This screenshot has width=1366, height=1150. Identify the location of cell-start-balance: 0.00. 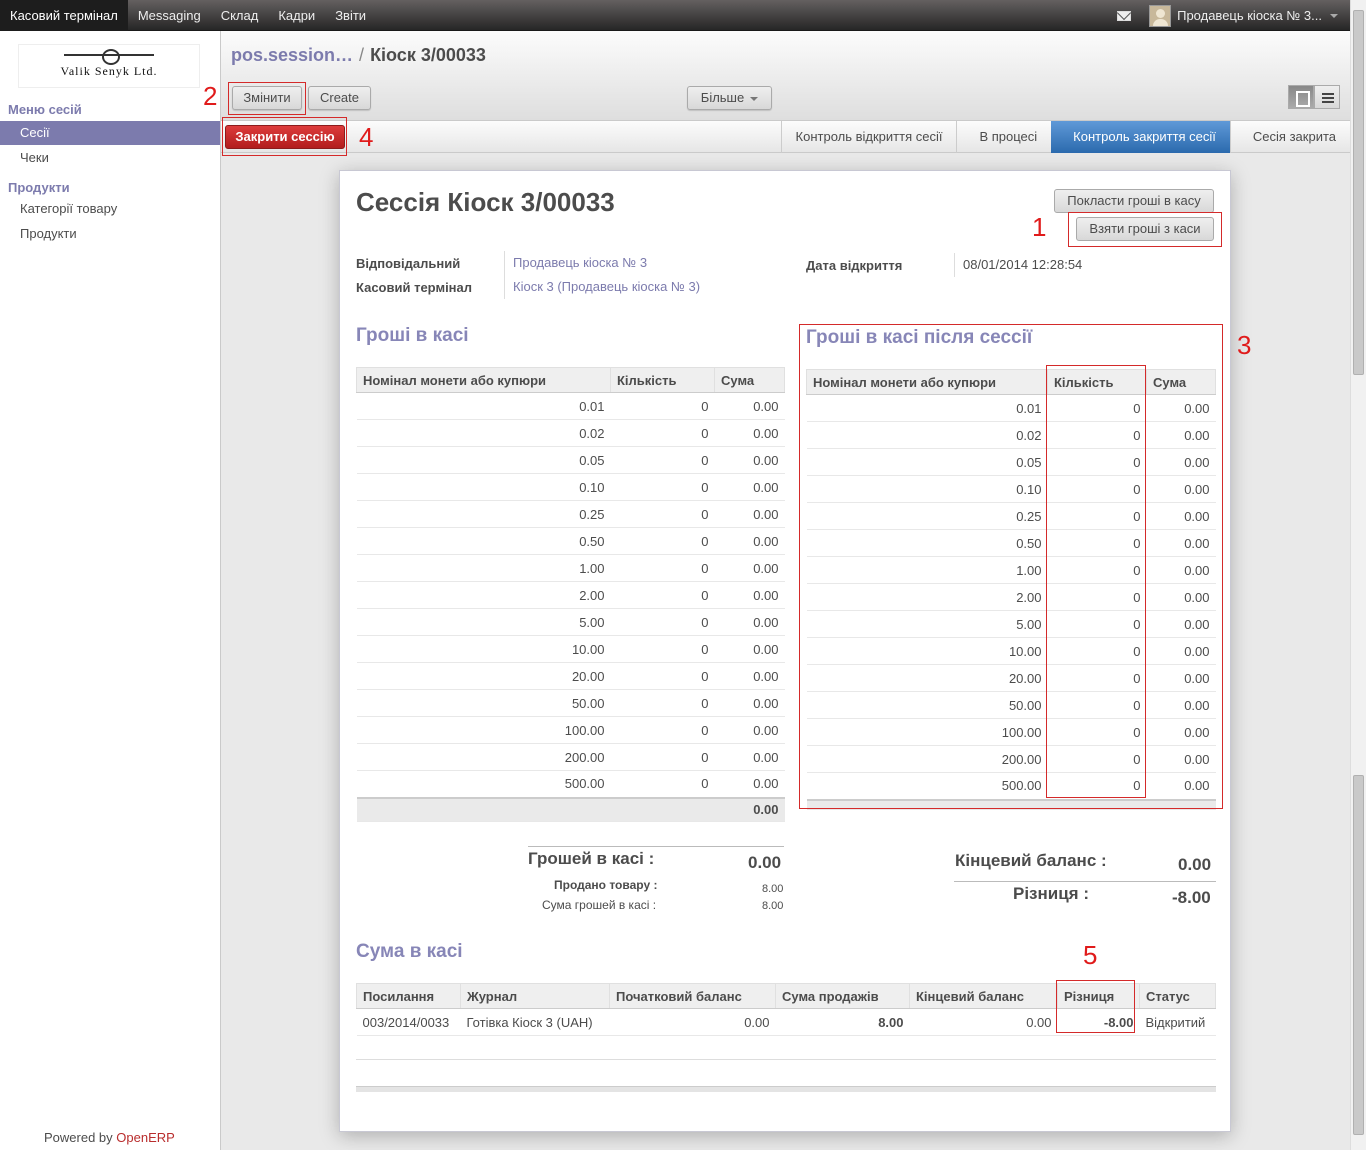
(692, 1022).